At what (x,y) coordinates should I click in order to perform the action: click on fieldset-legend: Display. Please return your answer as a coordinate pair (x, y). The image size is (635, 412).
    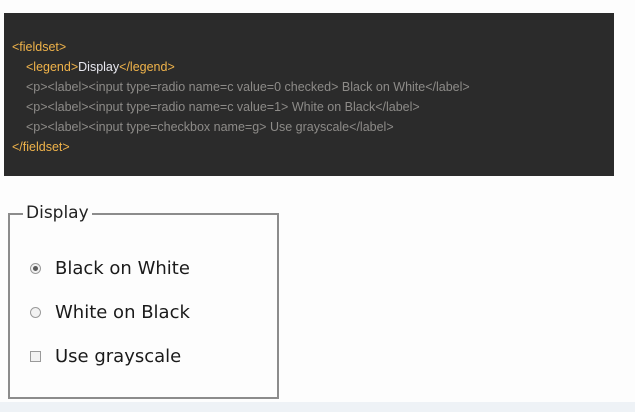
    Looking at the image, I should click on (57, 213).